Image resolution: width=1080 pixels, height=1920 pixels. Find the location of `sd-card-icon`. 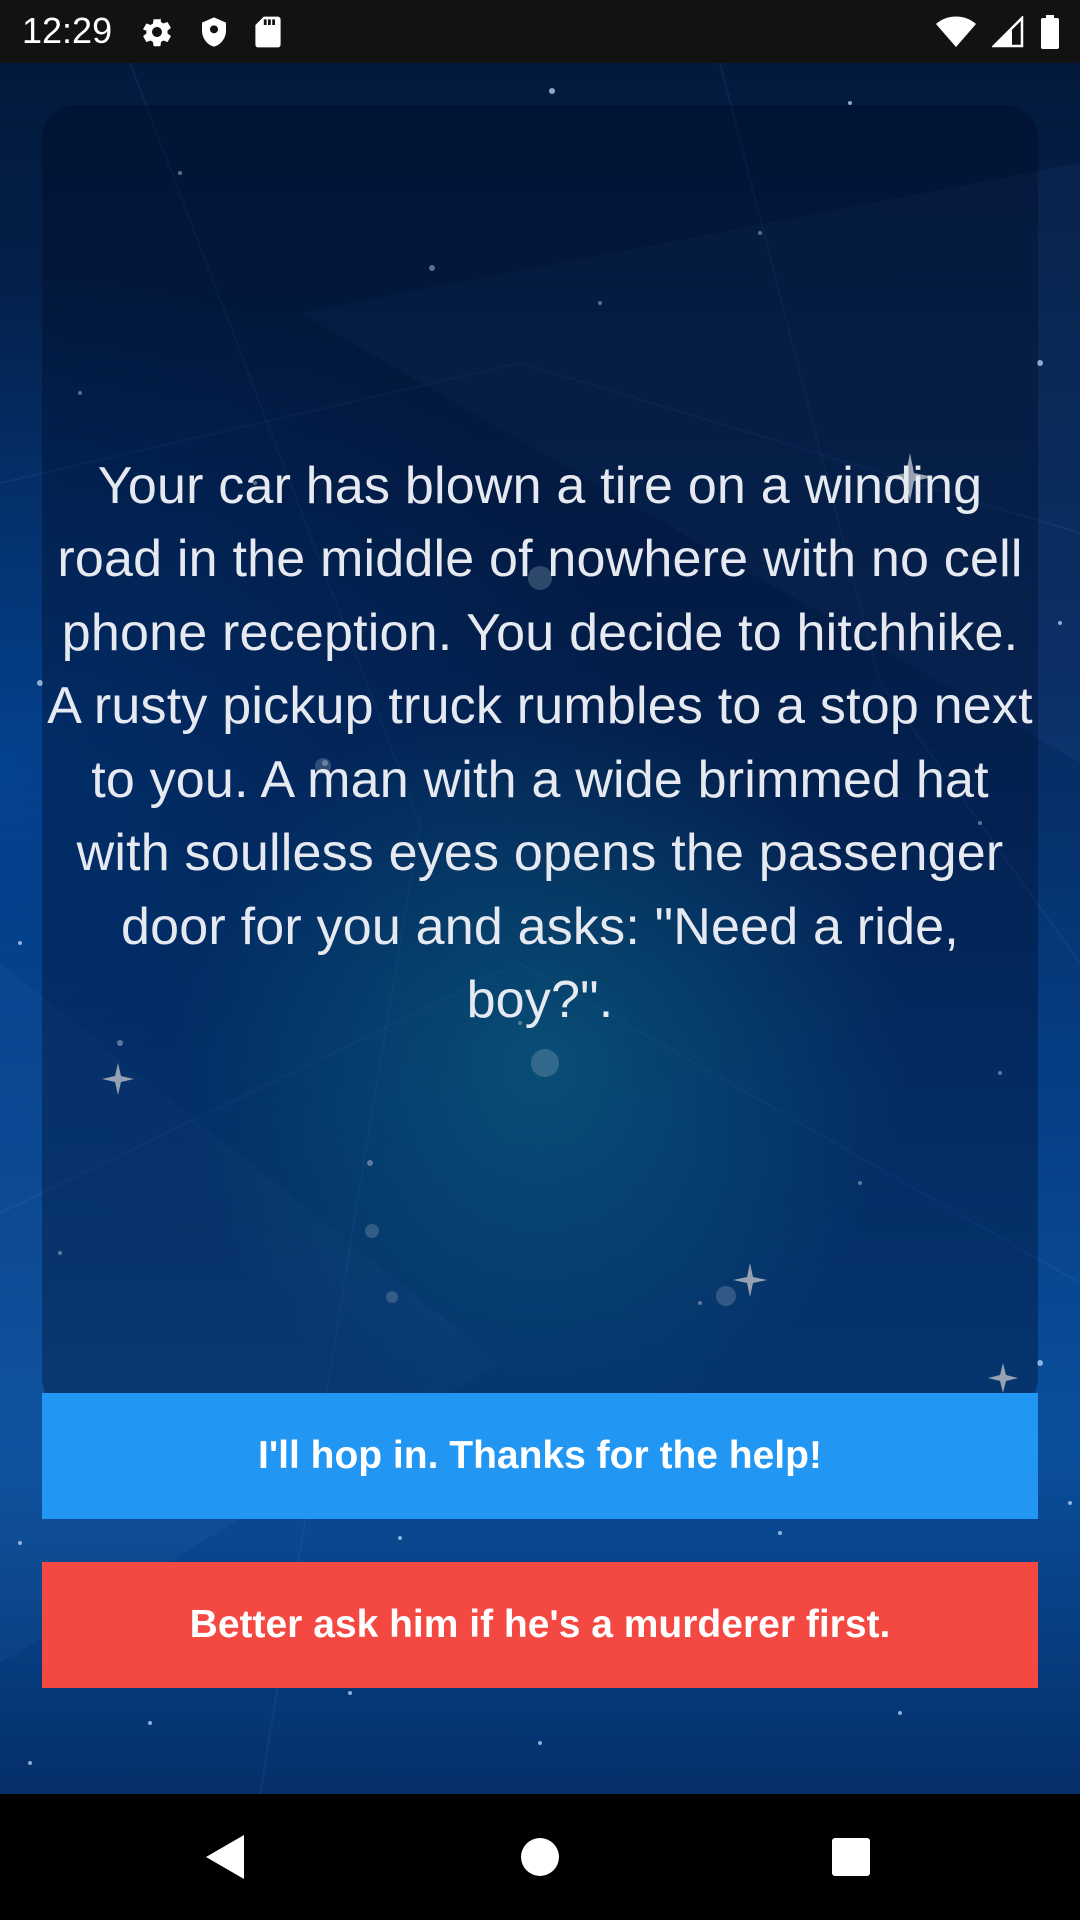

sd-card-icon is located at coordinates (268, 32).